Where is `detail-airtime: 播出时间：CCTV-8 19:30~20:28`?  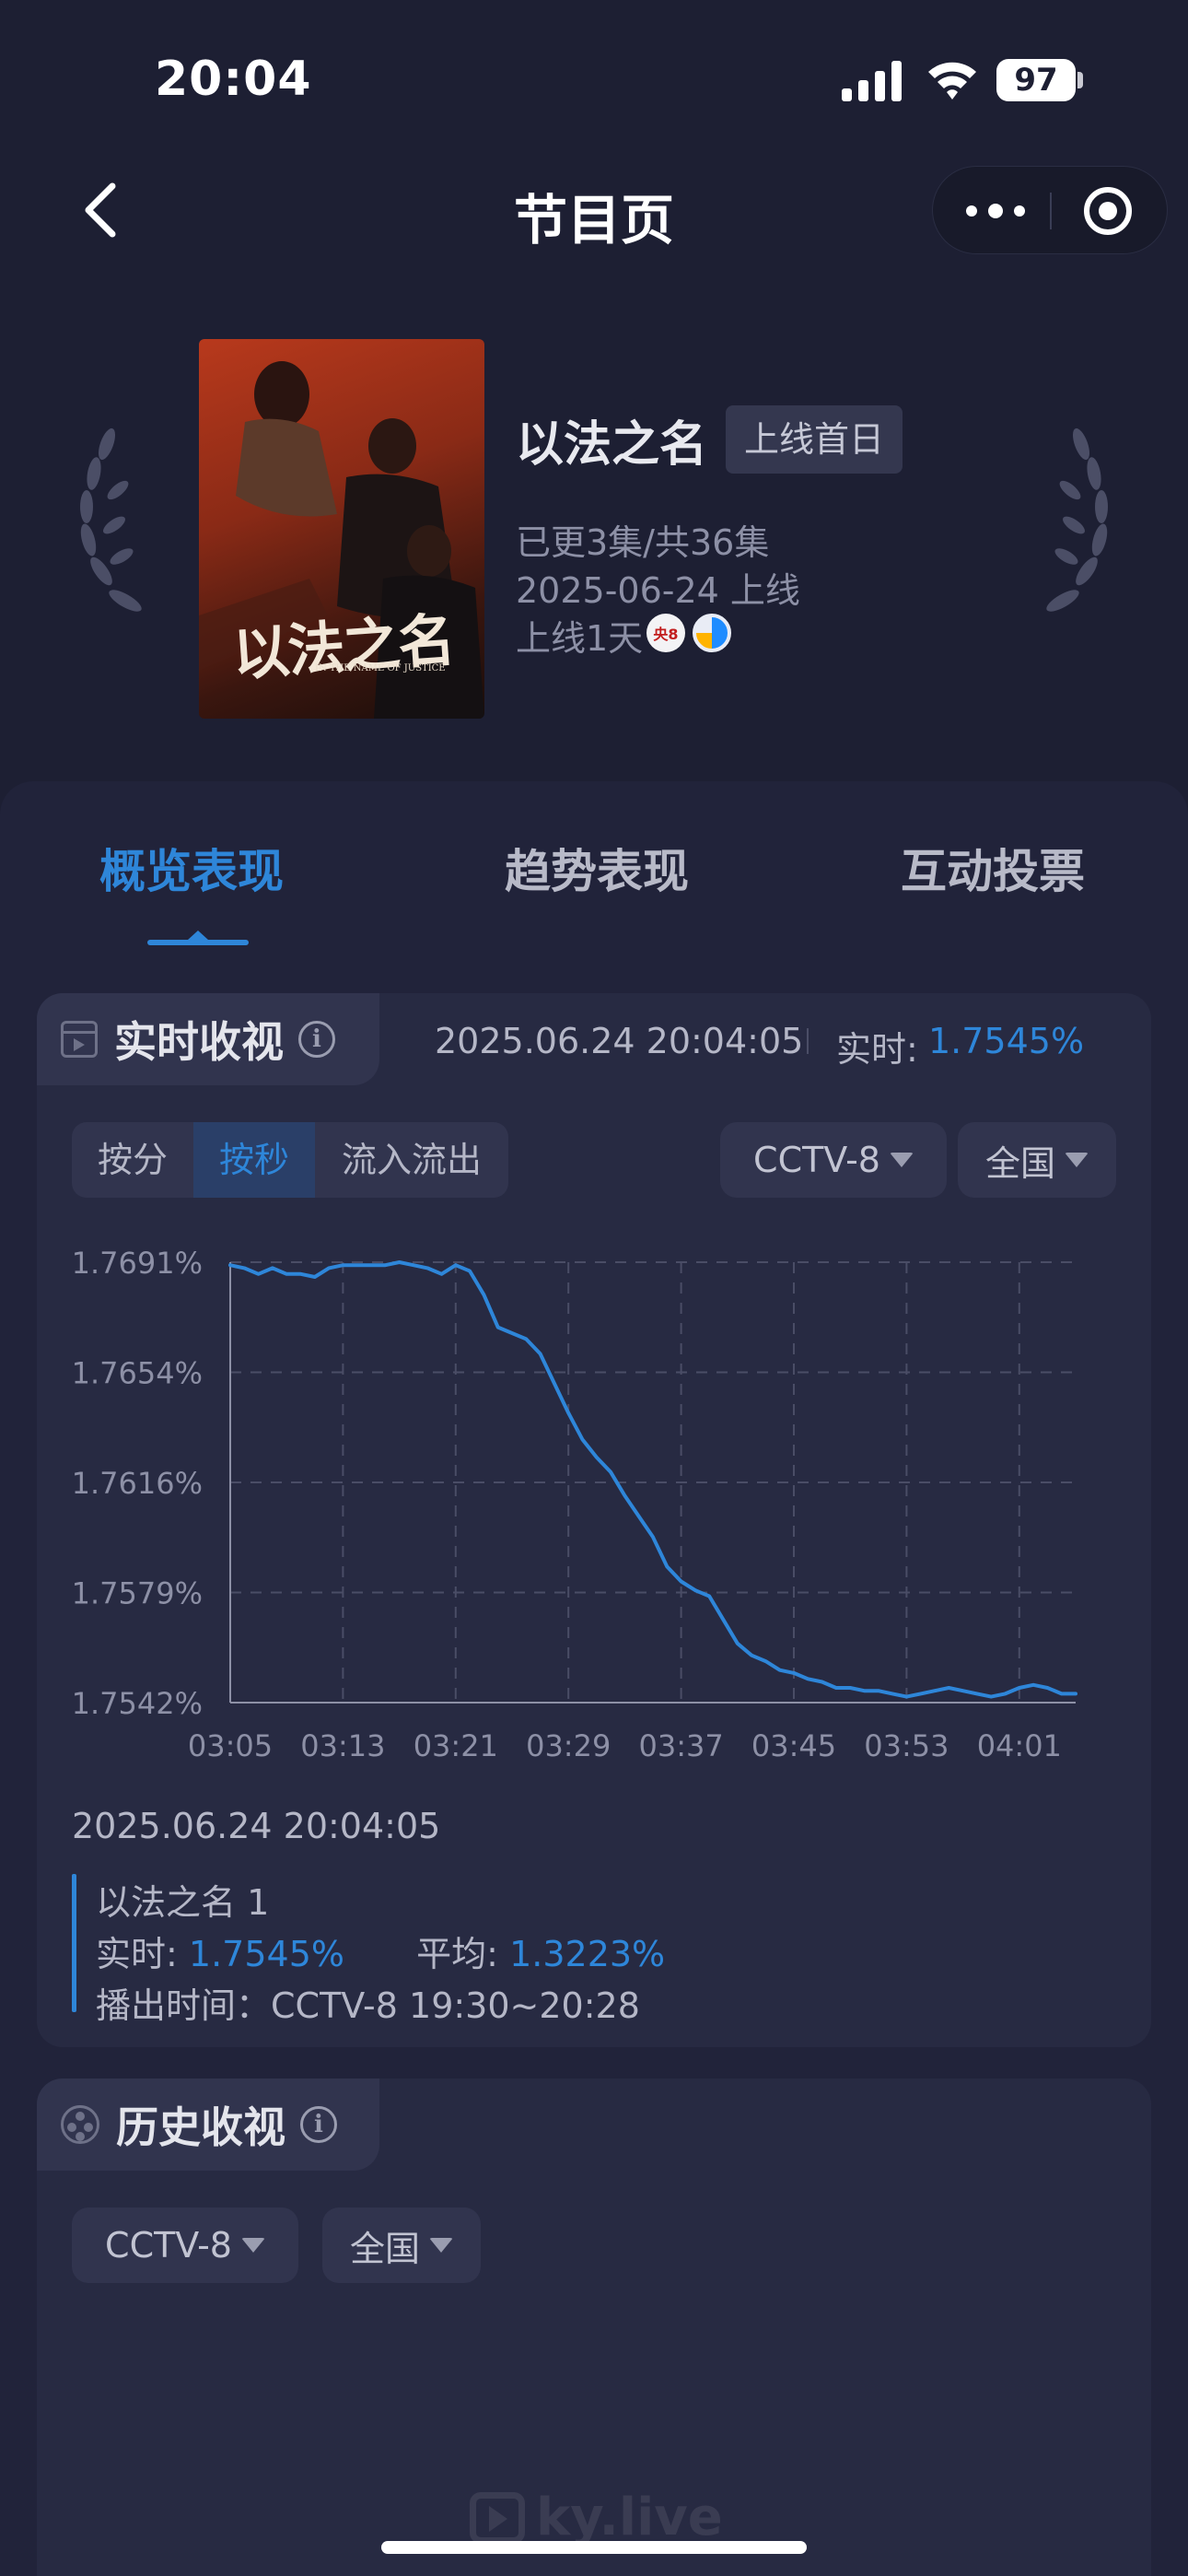 detail-airtime: 播出时间：CCTV-8 19:30~20:28 is located at coordinates (368, 2005).